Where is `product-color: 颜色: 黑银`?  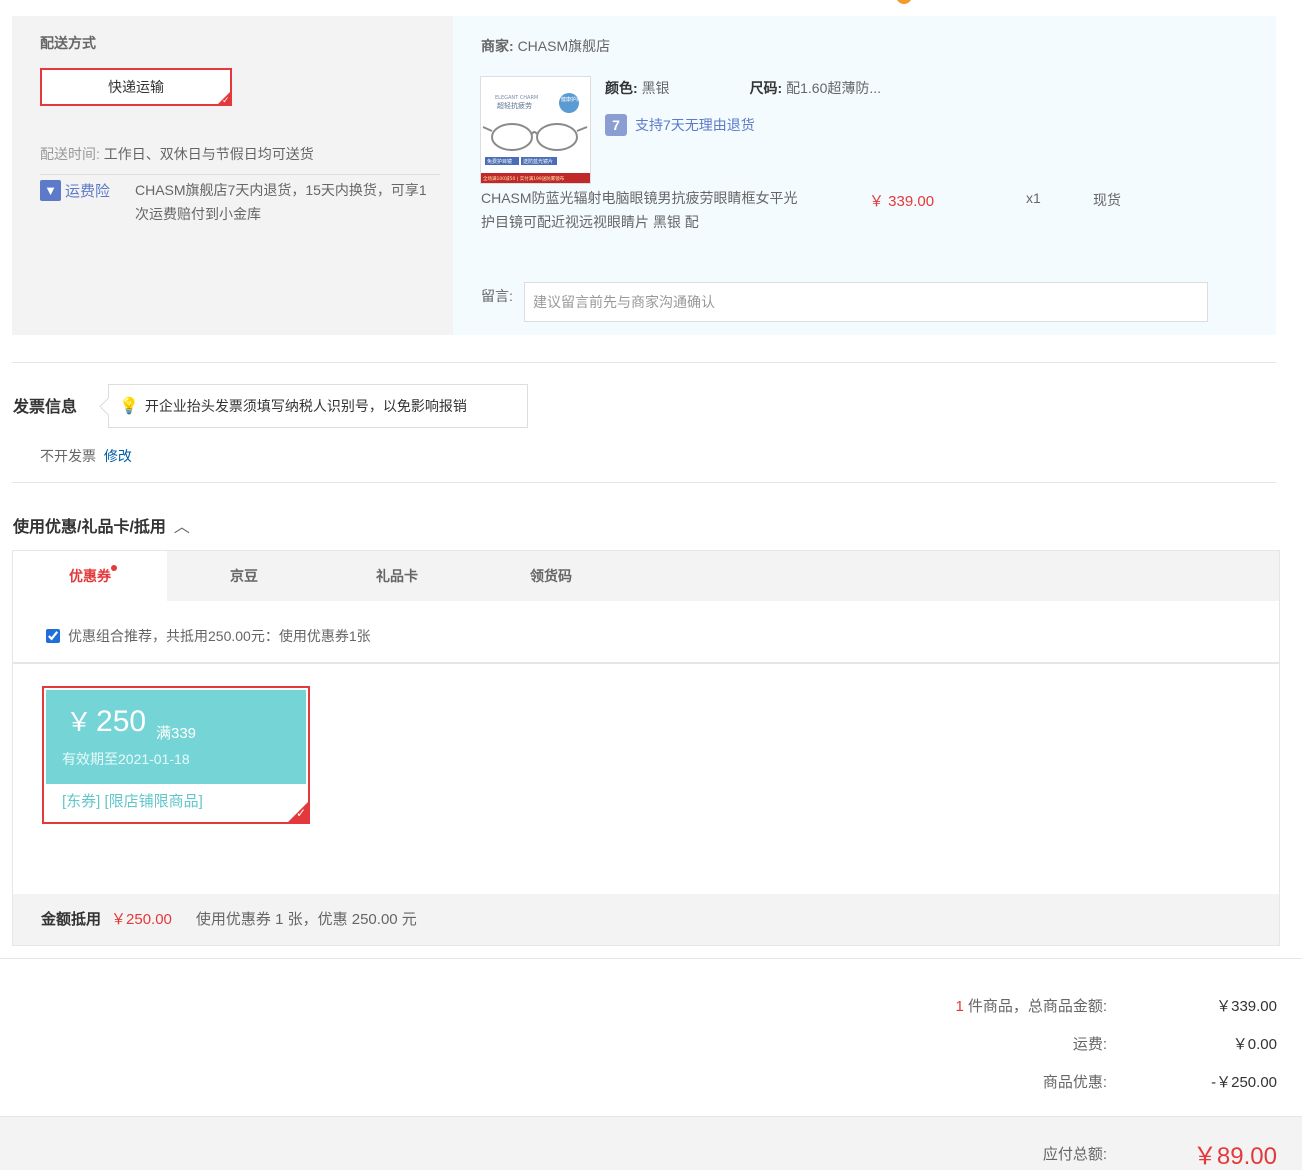
product-color: 颜色: 黑银 is located at coordinates (637, 88).